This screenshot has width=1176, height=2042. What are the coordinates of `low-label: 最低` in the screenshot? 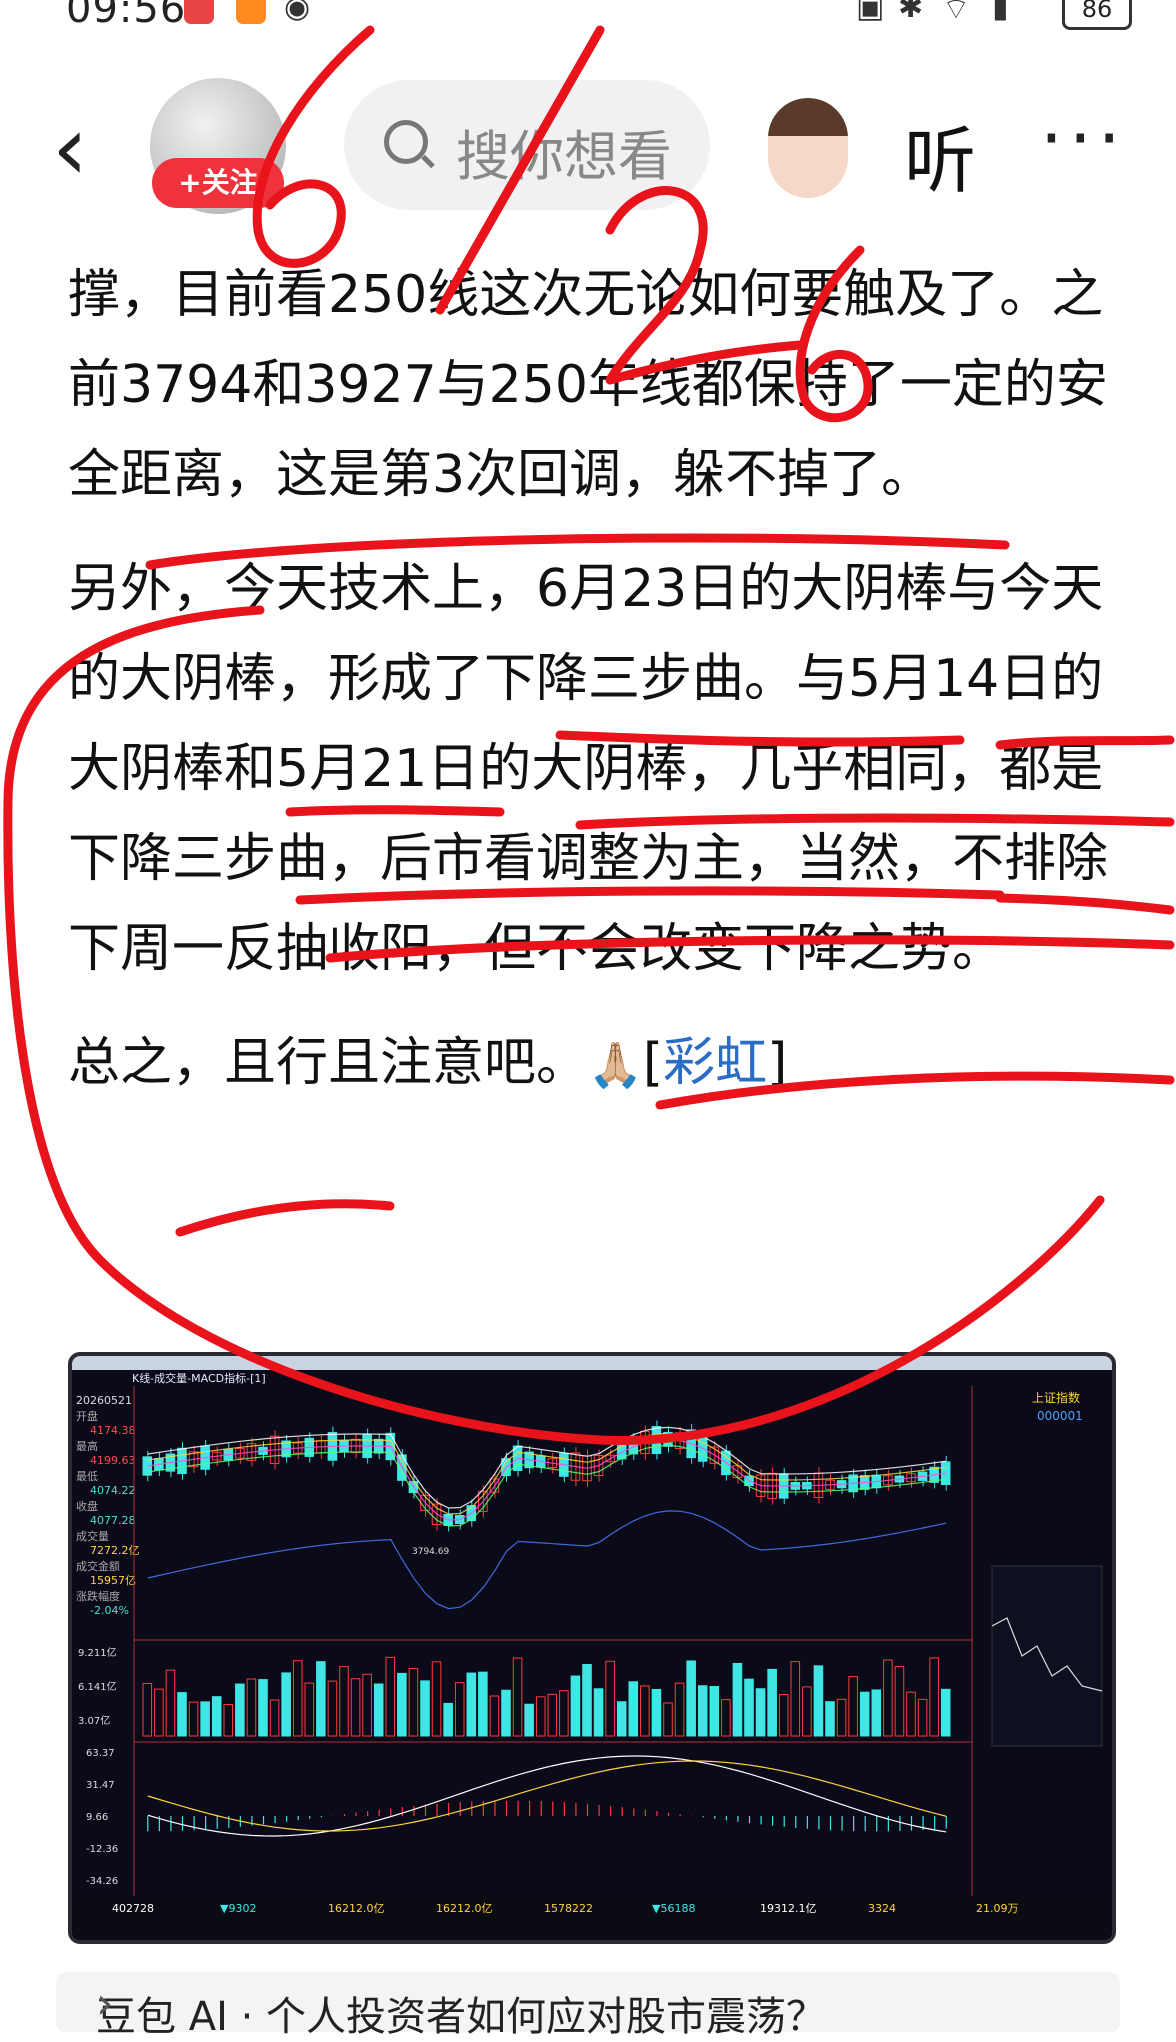 It's located at (87, 1476).